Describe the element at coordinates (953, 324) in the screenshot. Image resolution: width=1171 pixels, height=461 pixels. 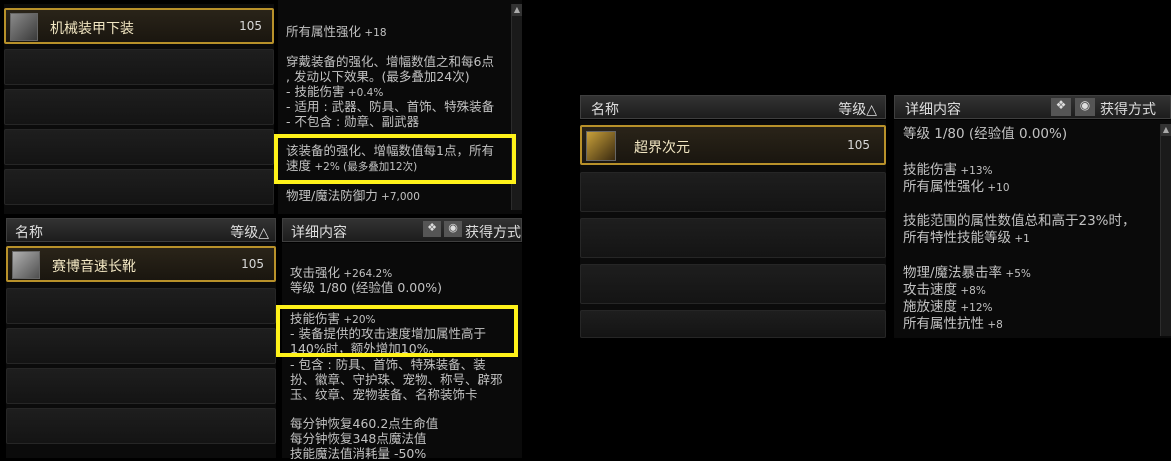
I see `detail-line: 所有属性抗性 +8` at that location.